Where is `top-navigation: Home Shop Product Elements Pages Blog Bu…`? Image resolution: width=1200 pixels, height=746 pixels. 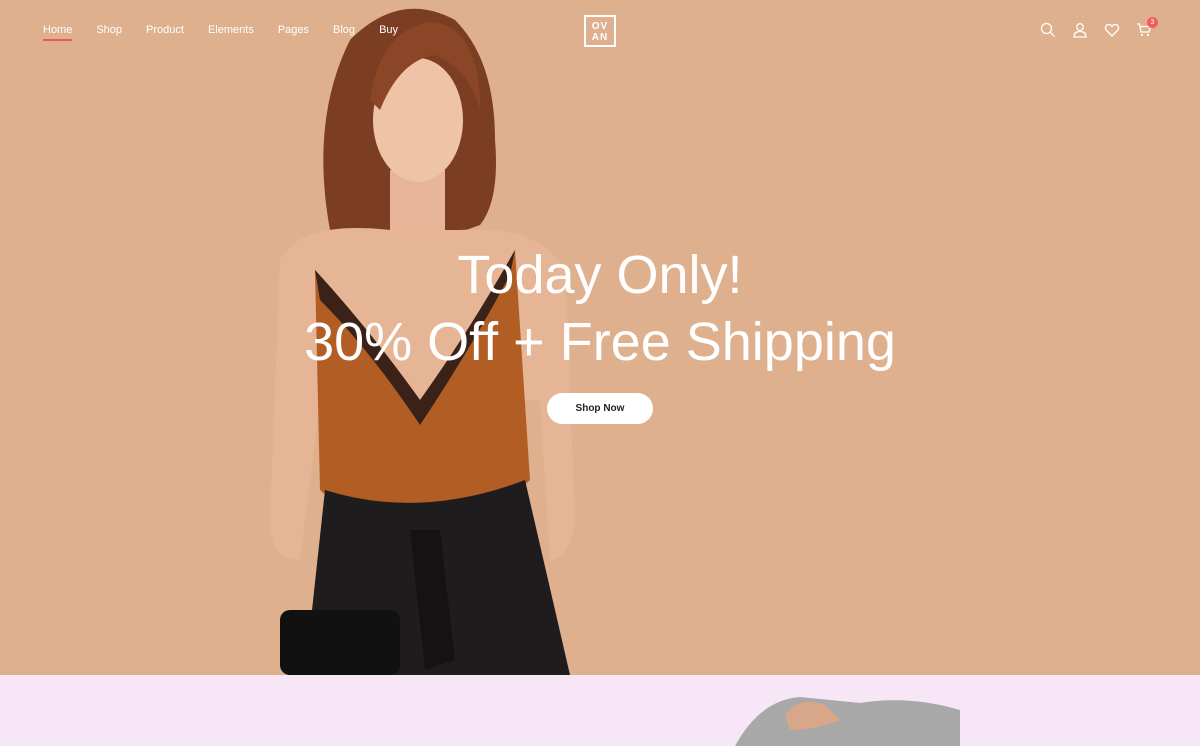 top-navigation: Home Shop Product Elements Pages Blog Bu… is located at coordinates (600, 31).